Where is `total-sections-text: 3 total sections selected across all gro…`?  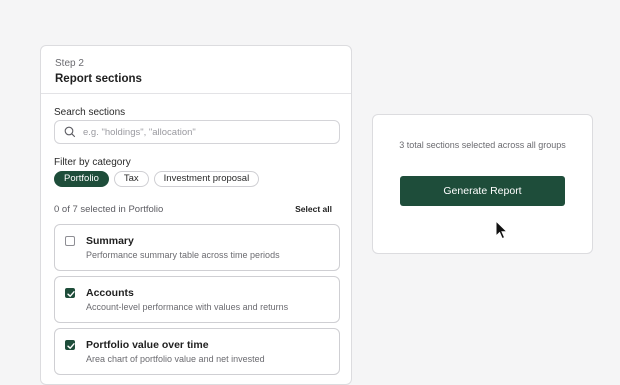
total-sections-text: 3 total sections selected across all gro… is located at coordinates (482, 145).